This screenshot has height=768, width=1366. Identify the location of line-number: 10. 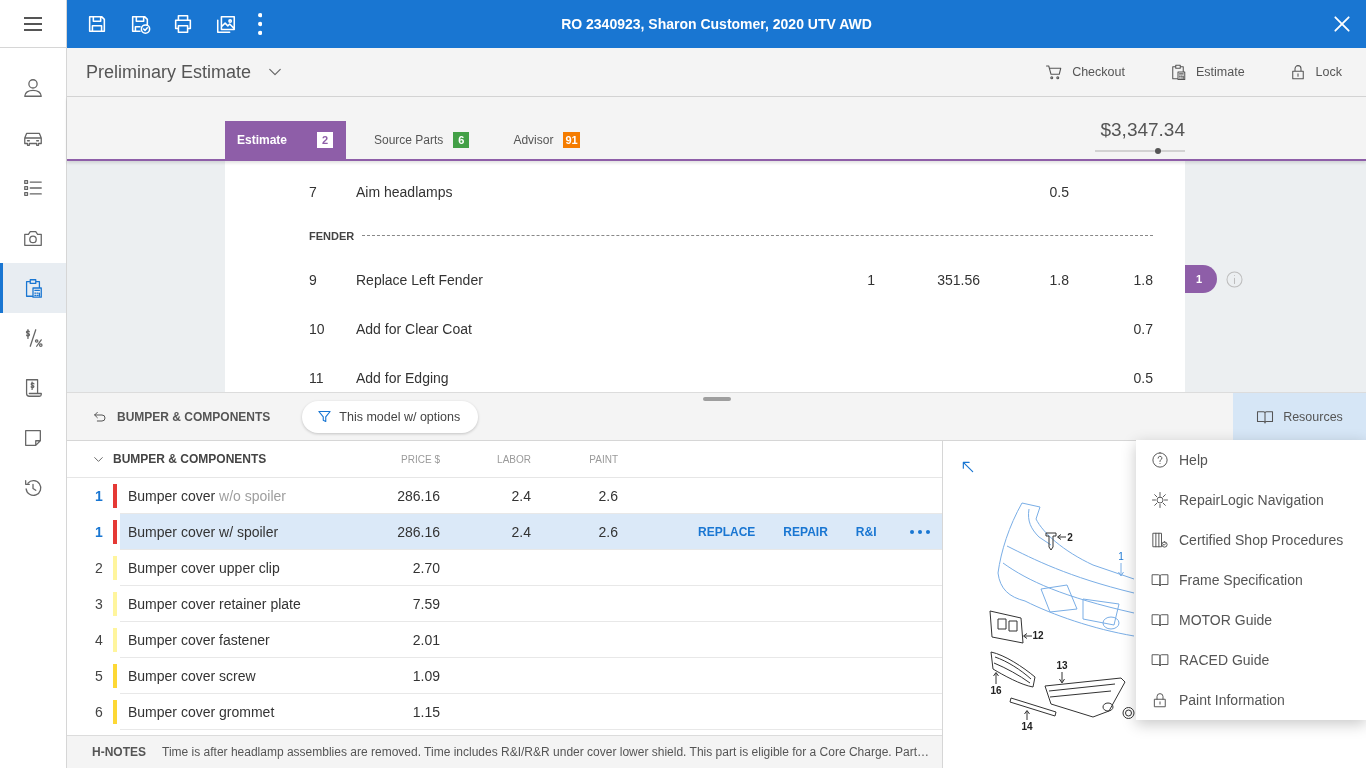
(317, 328).